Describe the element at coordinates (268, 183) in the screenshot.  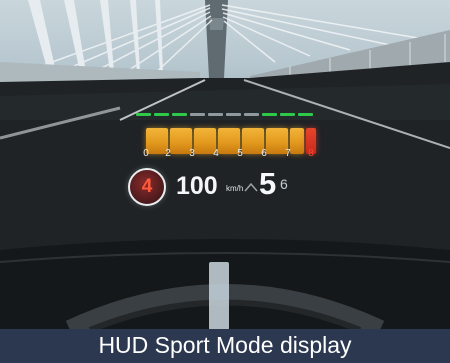
I see `recommended-gear-value: 5` at that location.